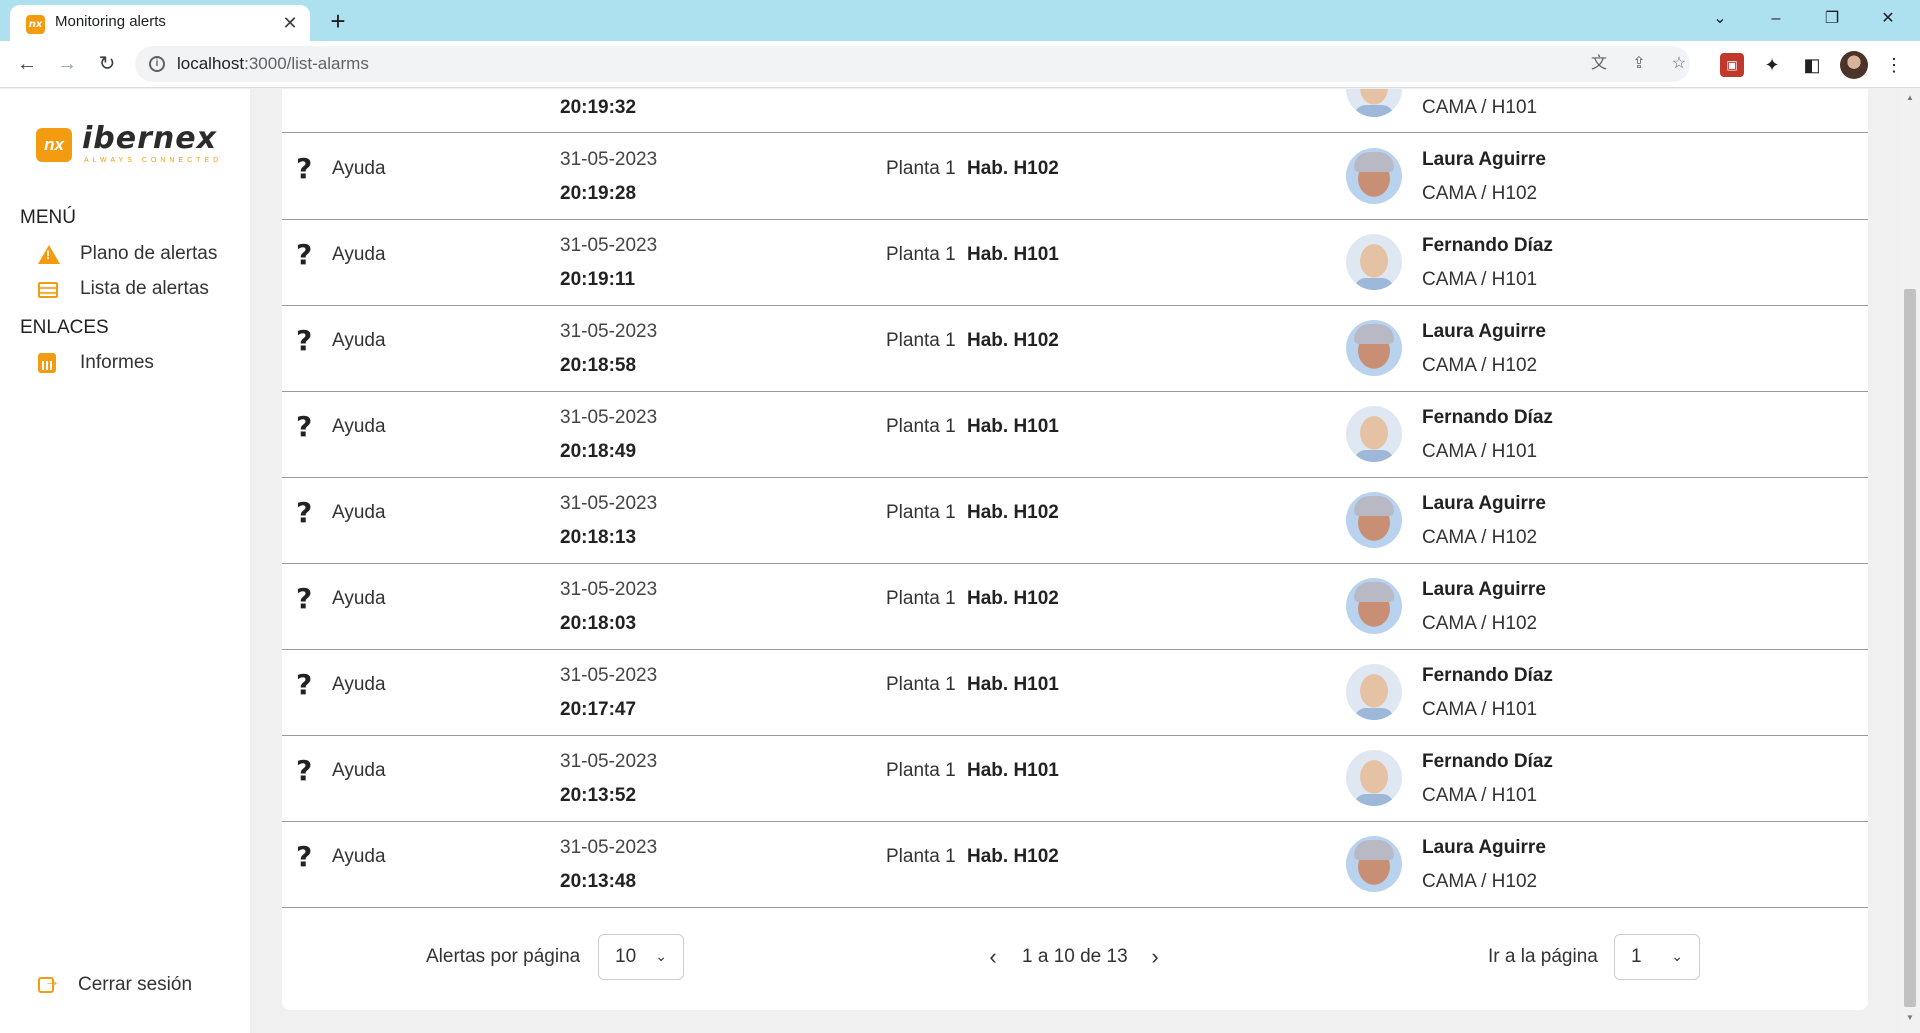 This screenshot has width=1920, height=1033. Describe the element at coordinates (27, 64) in the screenshot. I see `back-arrow-icon: ←` at that location.